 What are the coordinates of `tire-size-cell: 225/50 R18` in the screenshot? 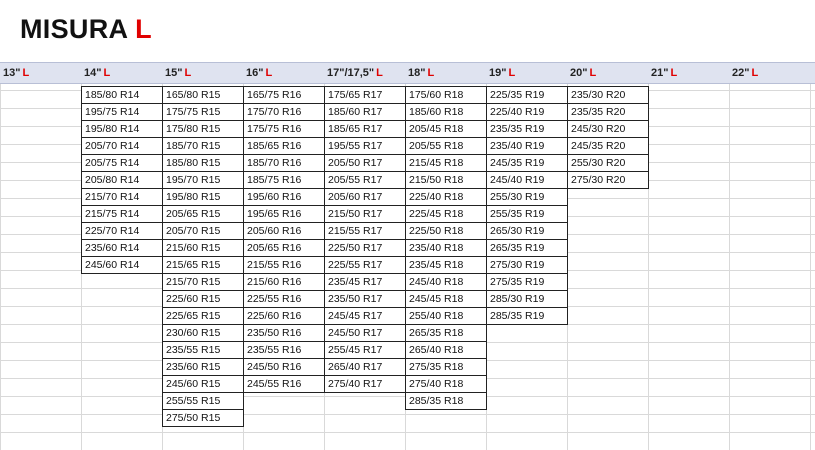 It's located at (446, 231).